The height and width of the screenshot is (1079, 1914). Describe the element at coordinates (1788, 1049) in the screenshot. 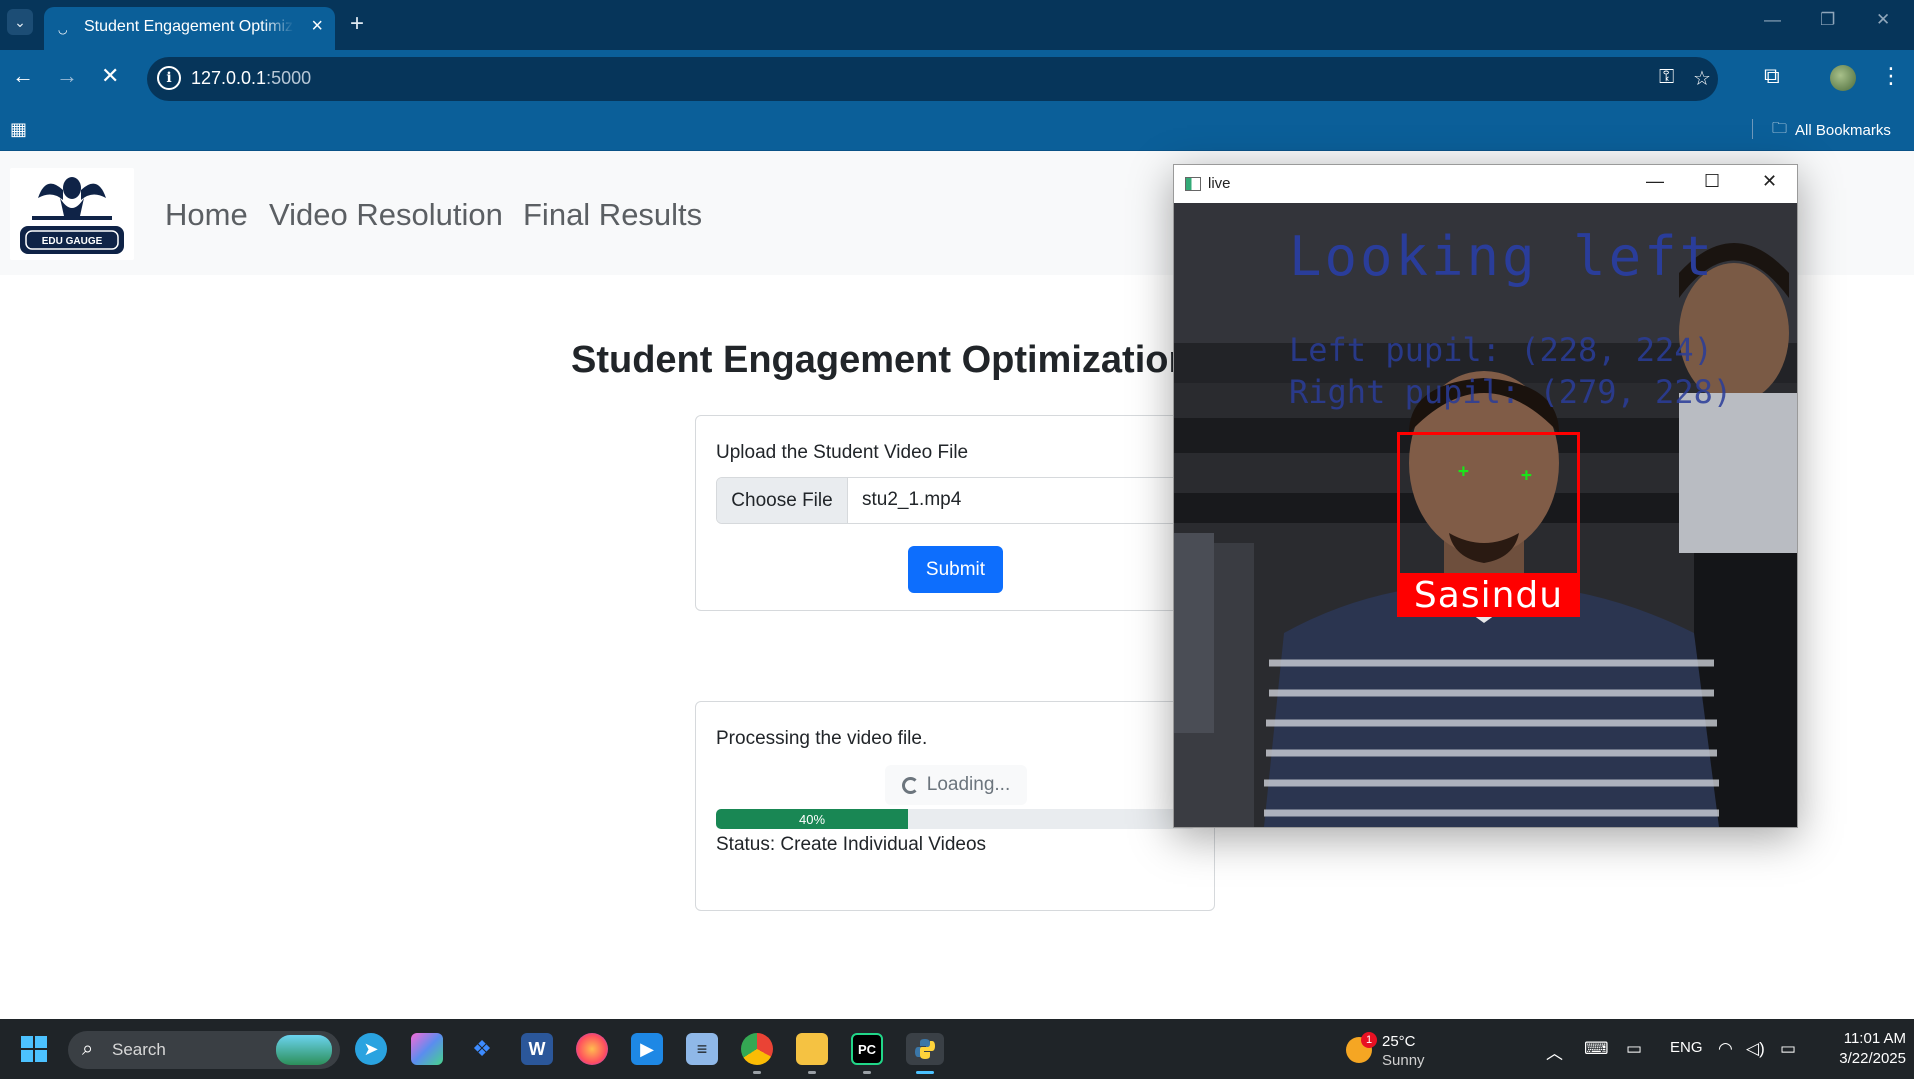

I see `battery-icon: ▭` at that location.